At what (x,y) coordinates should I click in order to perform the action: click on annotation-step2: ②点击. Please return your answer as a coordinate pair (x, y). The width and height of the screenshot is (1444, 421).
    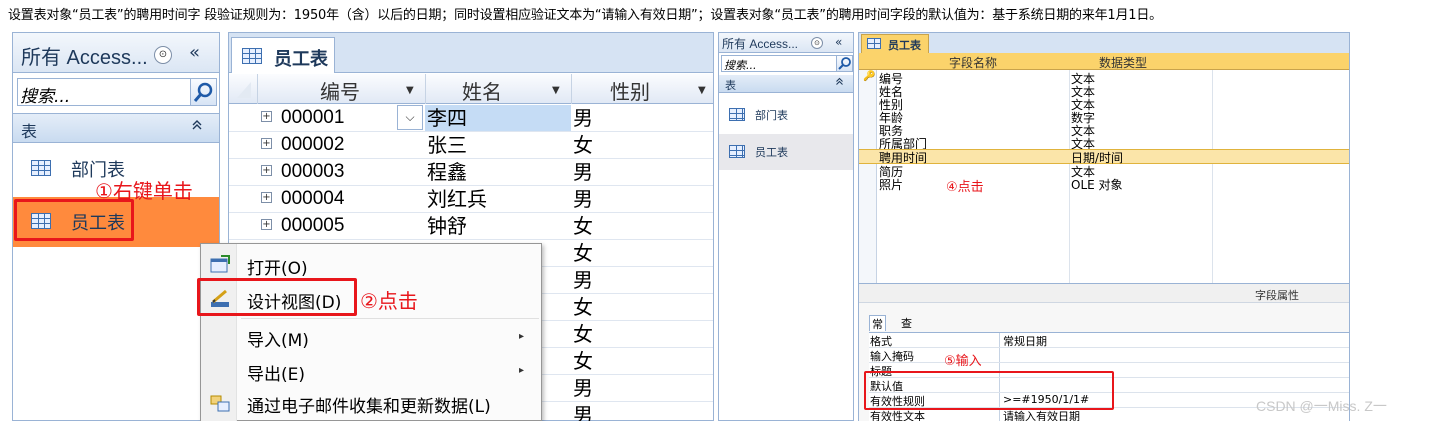
    Looking at the image, I should click on (389, 301).